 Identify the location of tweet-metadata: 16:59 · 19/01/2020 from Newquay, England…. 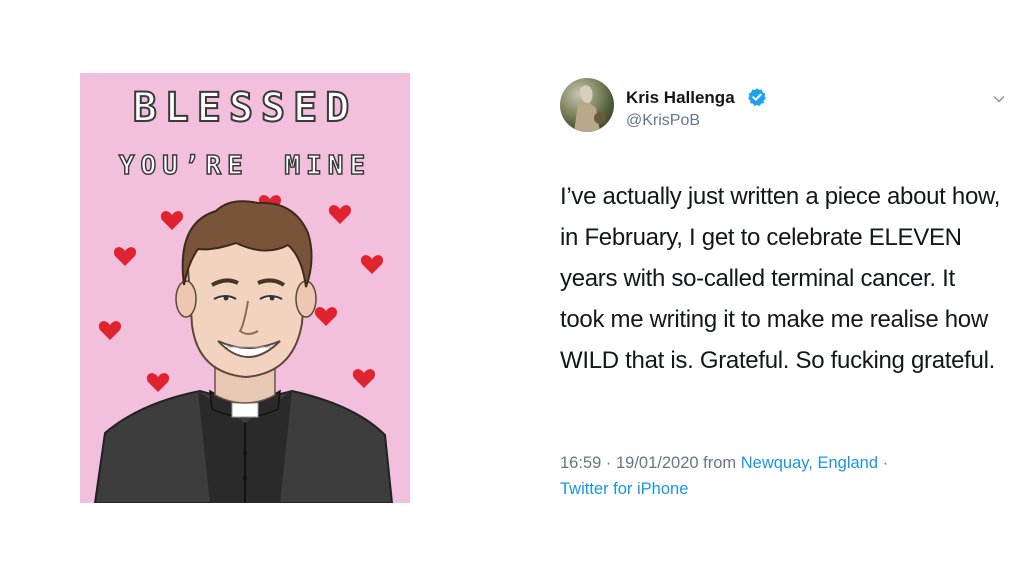
(782, 476).